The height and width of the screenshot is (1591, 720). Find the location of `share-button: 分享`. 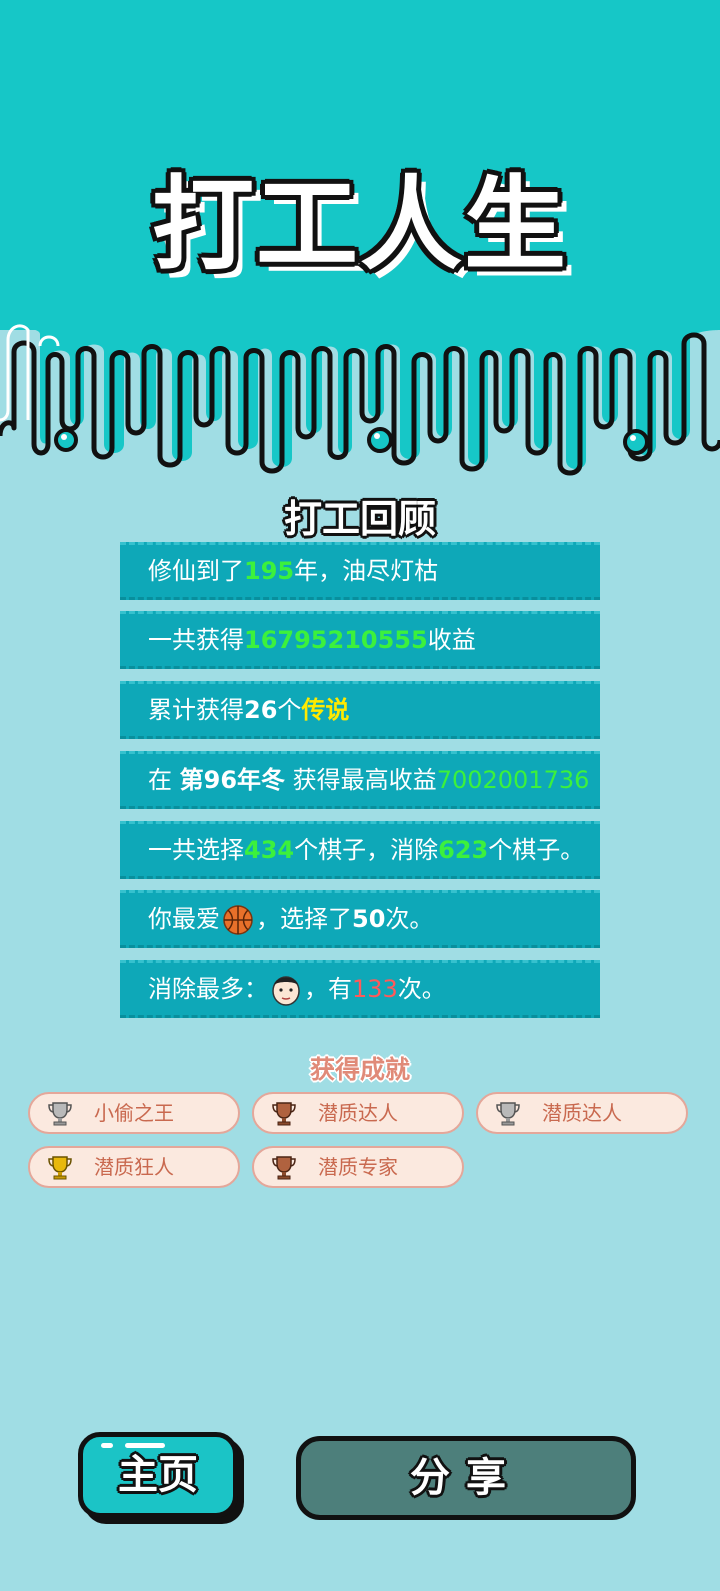

share-button: 分享 is located at coordinates (466, 1478).